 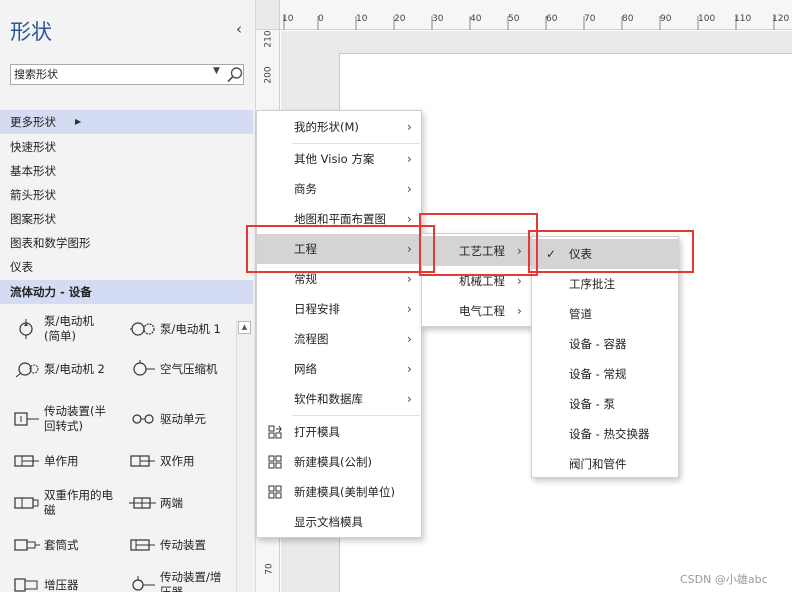 What do you see at coordinates (26, 585) in the screenshot?
I see `booster-icon` at bounding box center [26, 585].